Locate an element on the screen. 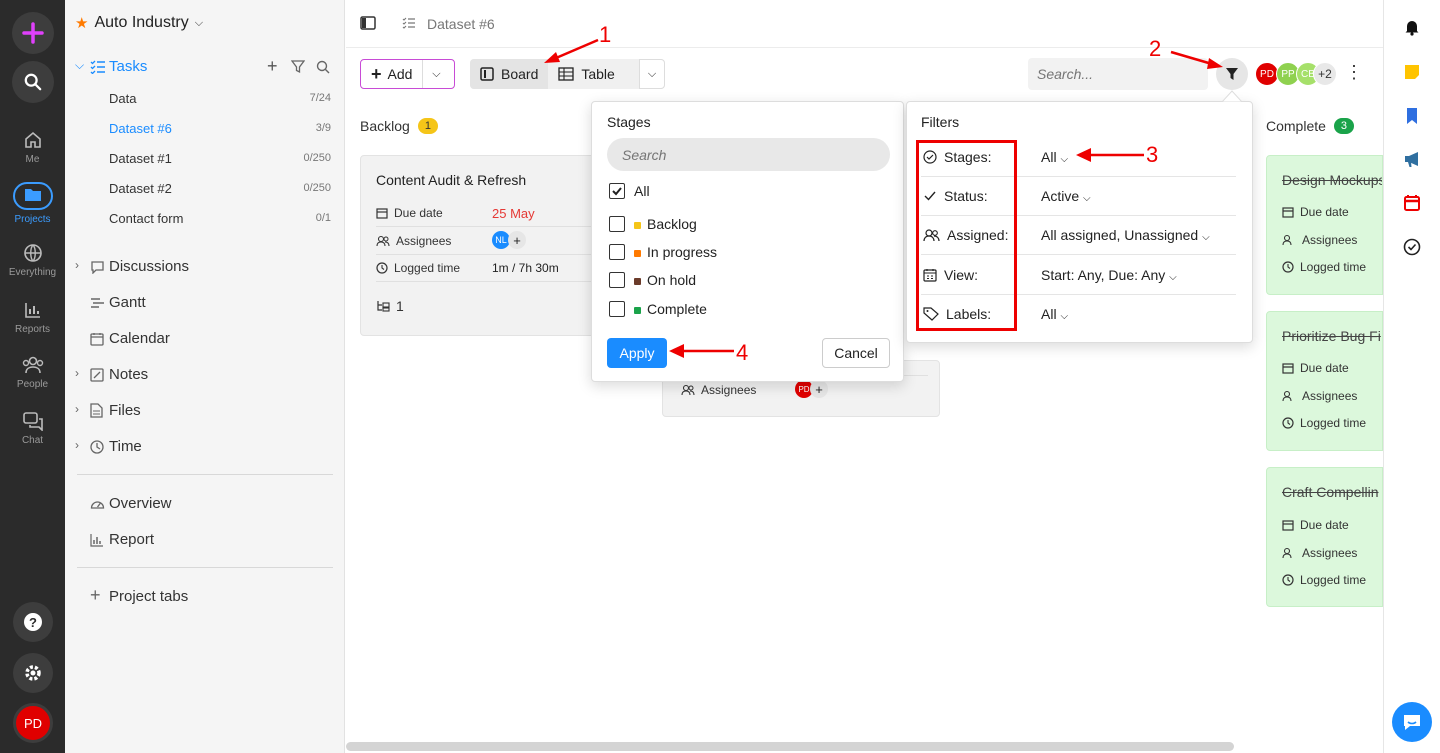  apply-button: Apply is located at coordinates (637, 353).